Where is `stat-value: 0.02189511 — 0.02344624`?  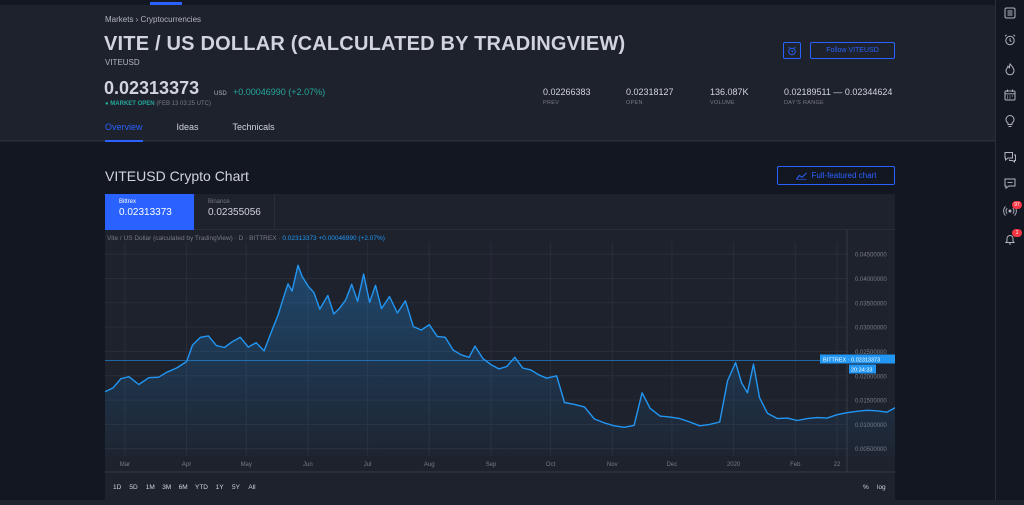 stat-value: 0.02189511 — 0.02344624 is located at coordinates (838, 92).